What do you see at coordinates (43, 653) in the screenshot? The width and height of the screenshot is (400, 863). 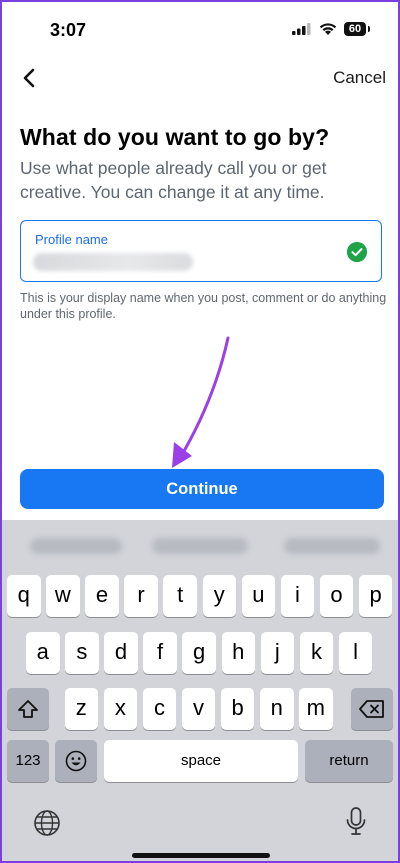 I see `key-a: a` at bounding box center [43, 653].